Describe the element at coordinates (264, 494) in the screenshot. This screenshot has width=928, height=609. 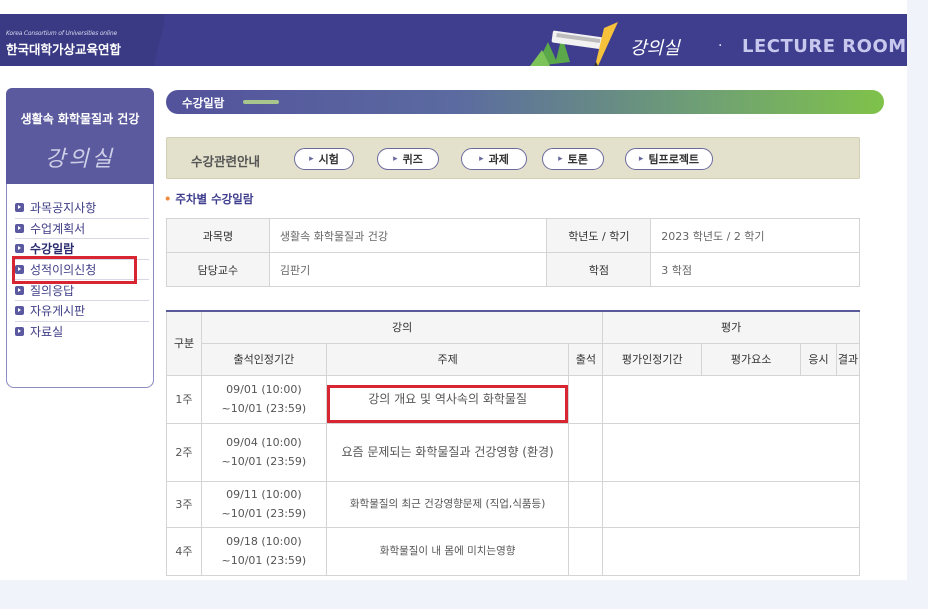
I see `period-start: 09/11 (10:00)` at that location.